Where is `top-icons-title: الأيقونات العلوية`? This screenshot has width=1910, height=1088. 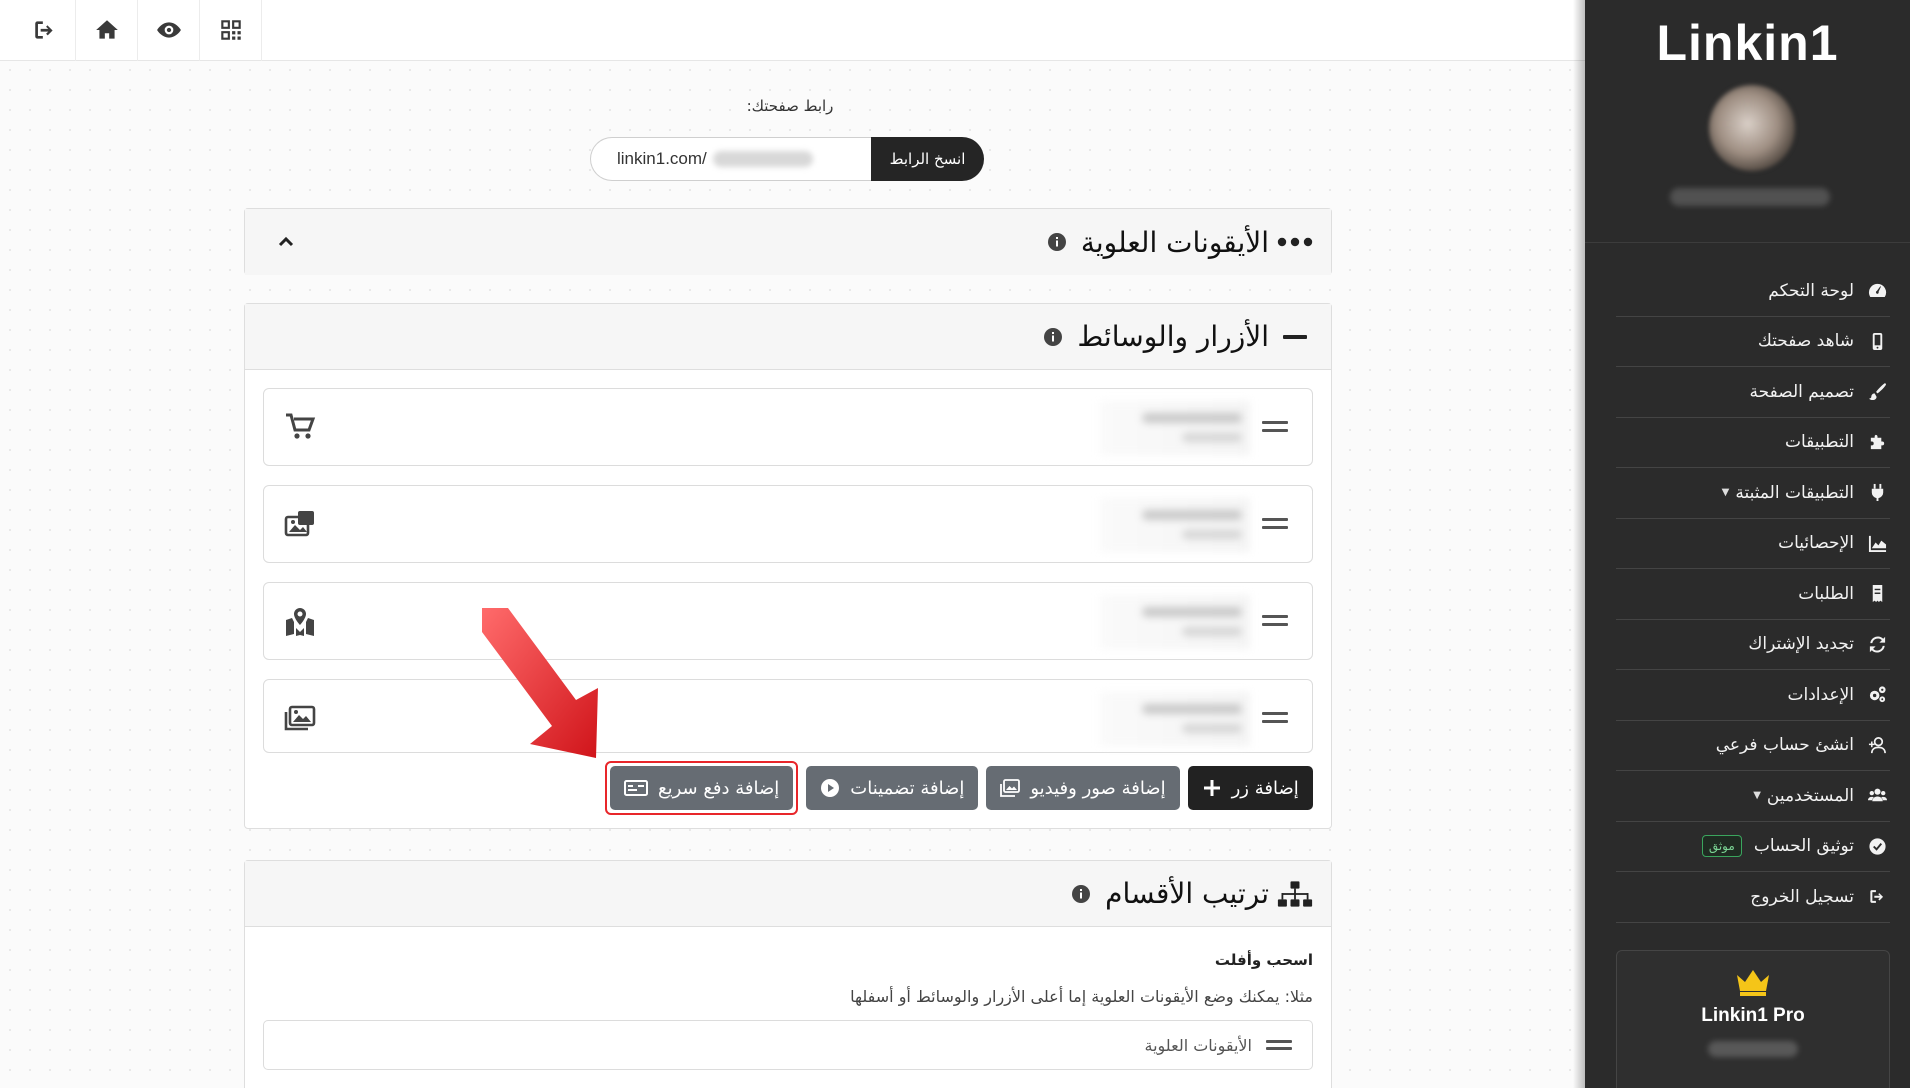 top-icons-title: الأيقونات العلوية is located at coordinates (1174, 242).